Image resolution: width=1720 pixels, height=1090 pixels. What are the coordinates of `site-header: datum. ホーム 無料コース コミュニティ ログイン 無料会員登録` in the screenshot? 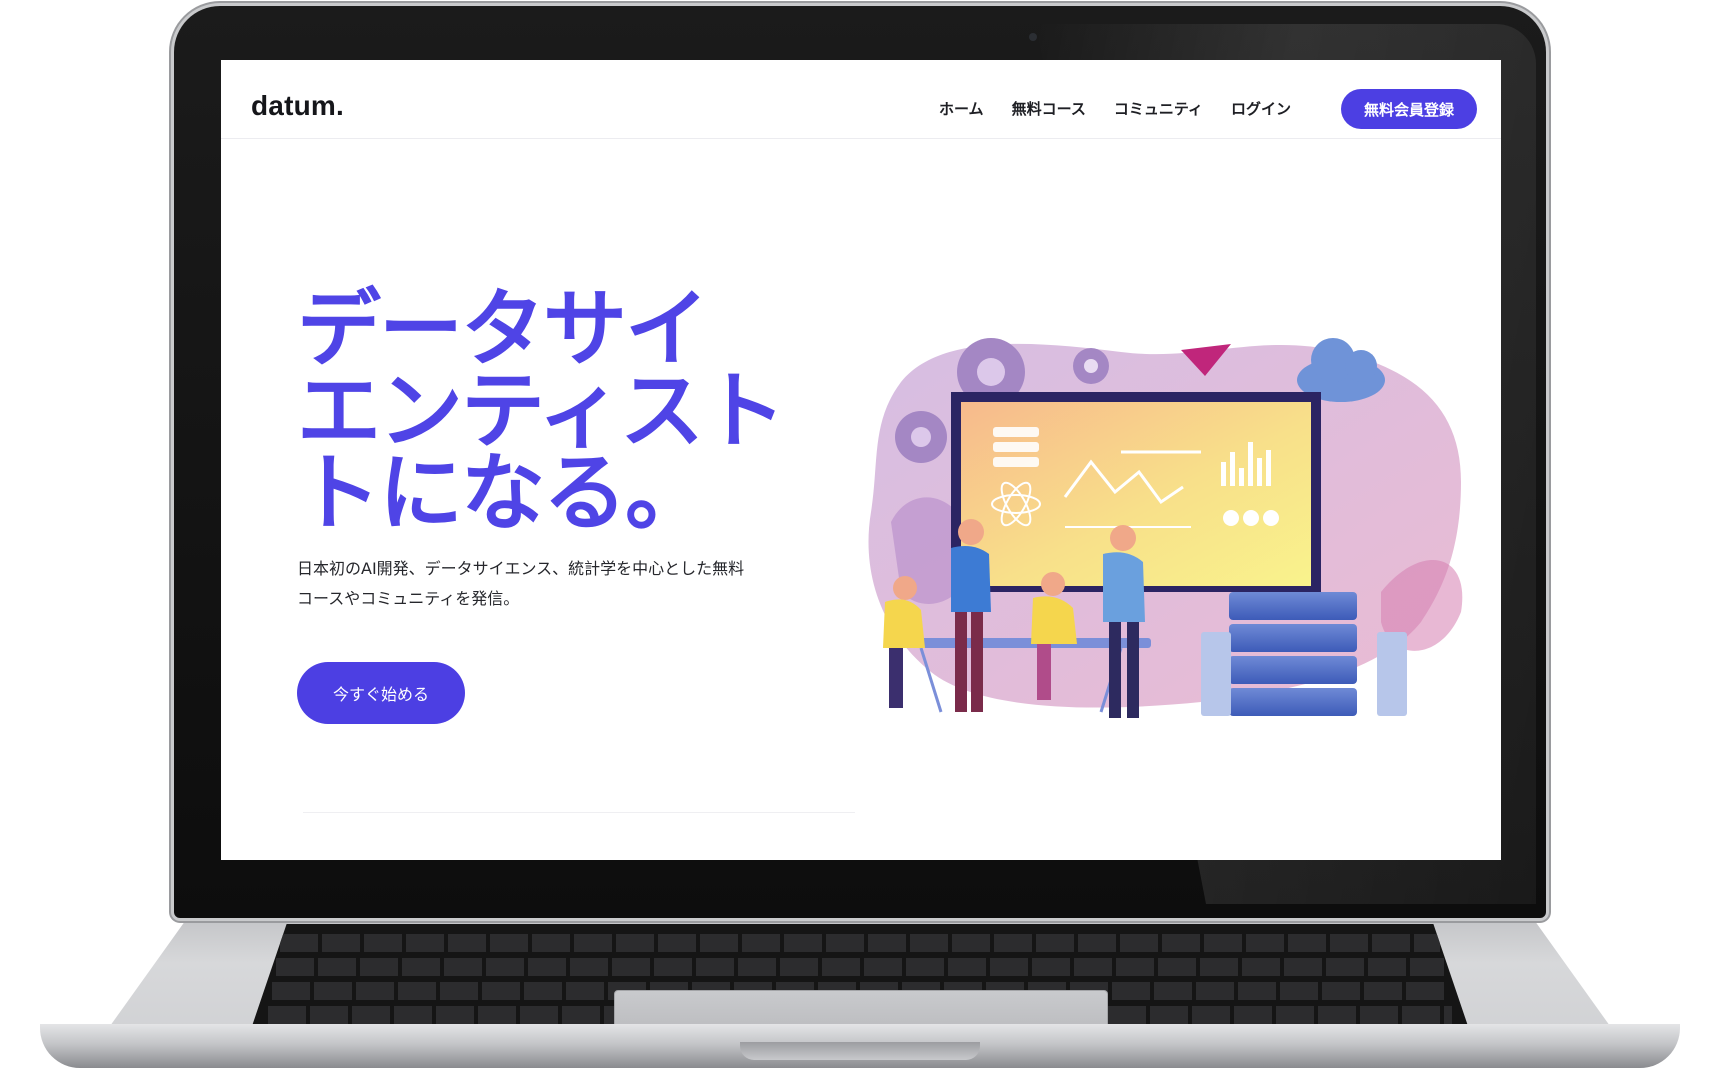 It's located at (861, 99).